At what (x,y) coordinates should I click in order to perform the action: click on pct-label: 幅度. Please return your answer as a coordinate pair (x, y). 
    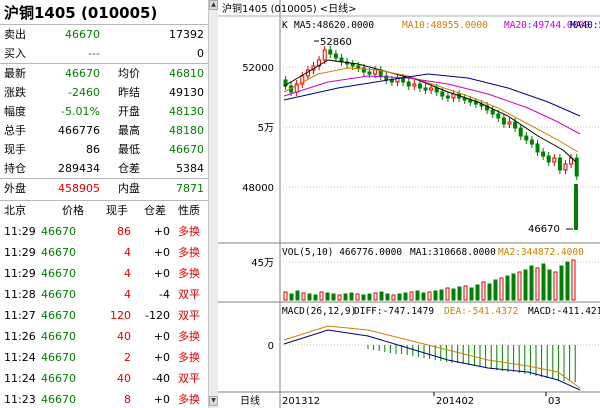
    Looking at the image, I should click on (15, 111).